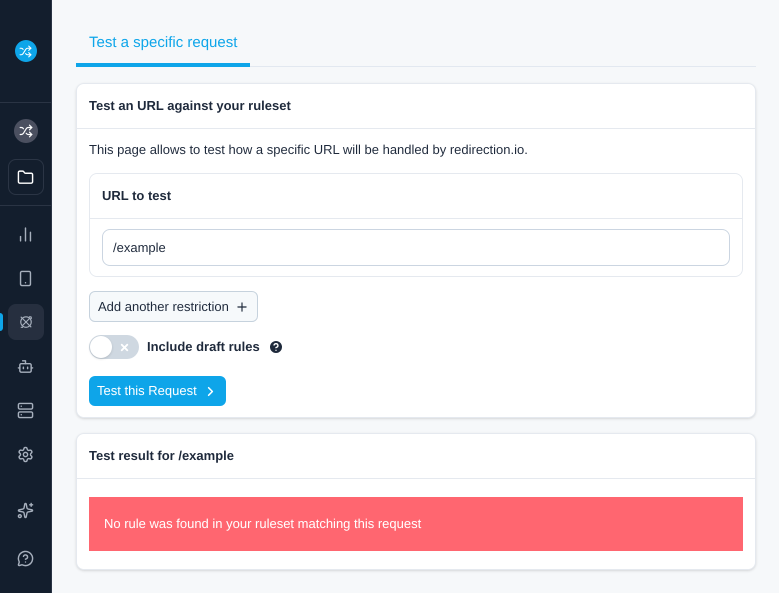  What do you see at coordinates (25, 366) in the screenshot?
I see `robot-icon` at bounding box center [25, 366].